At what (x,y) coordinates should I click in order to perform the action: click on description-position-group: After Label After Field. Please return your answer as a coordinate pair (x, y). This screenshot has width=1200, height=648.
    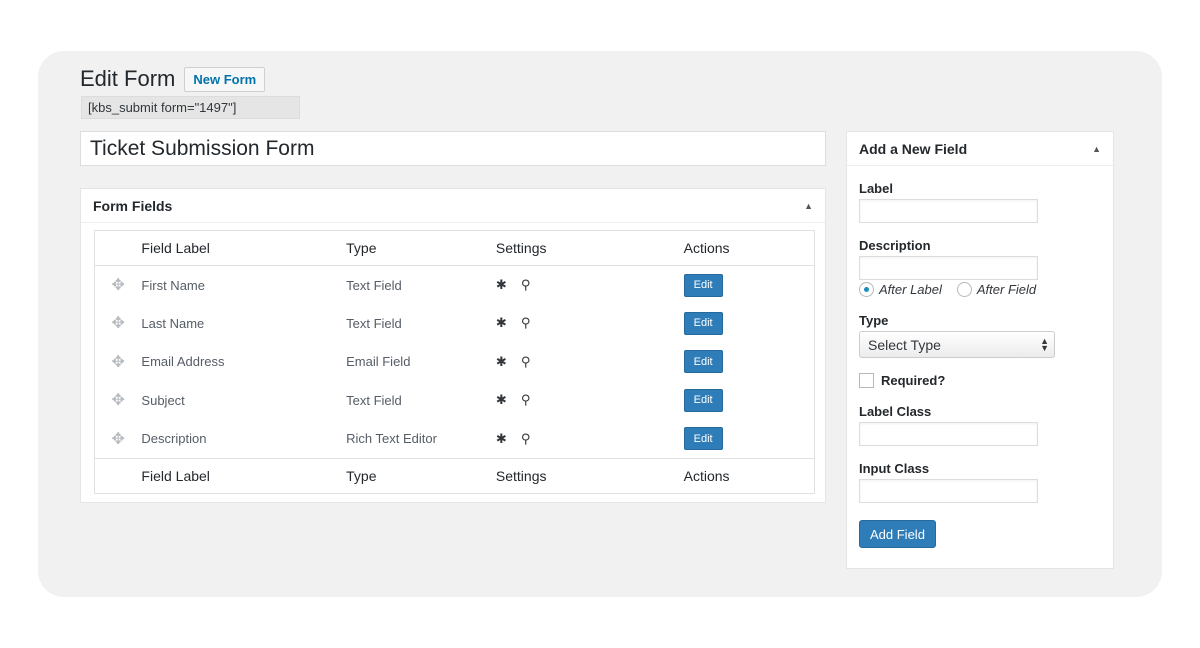
    Looking at the image, I should click on (947, 289).